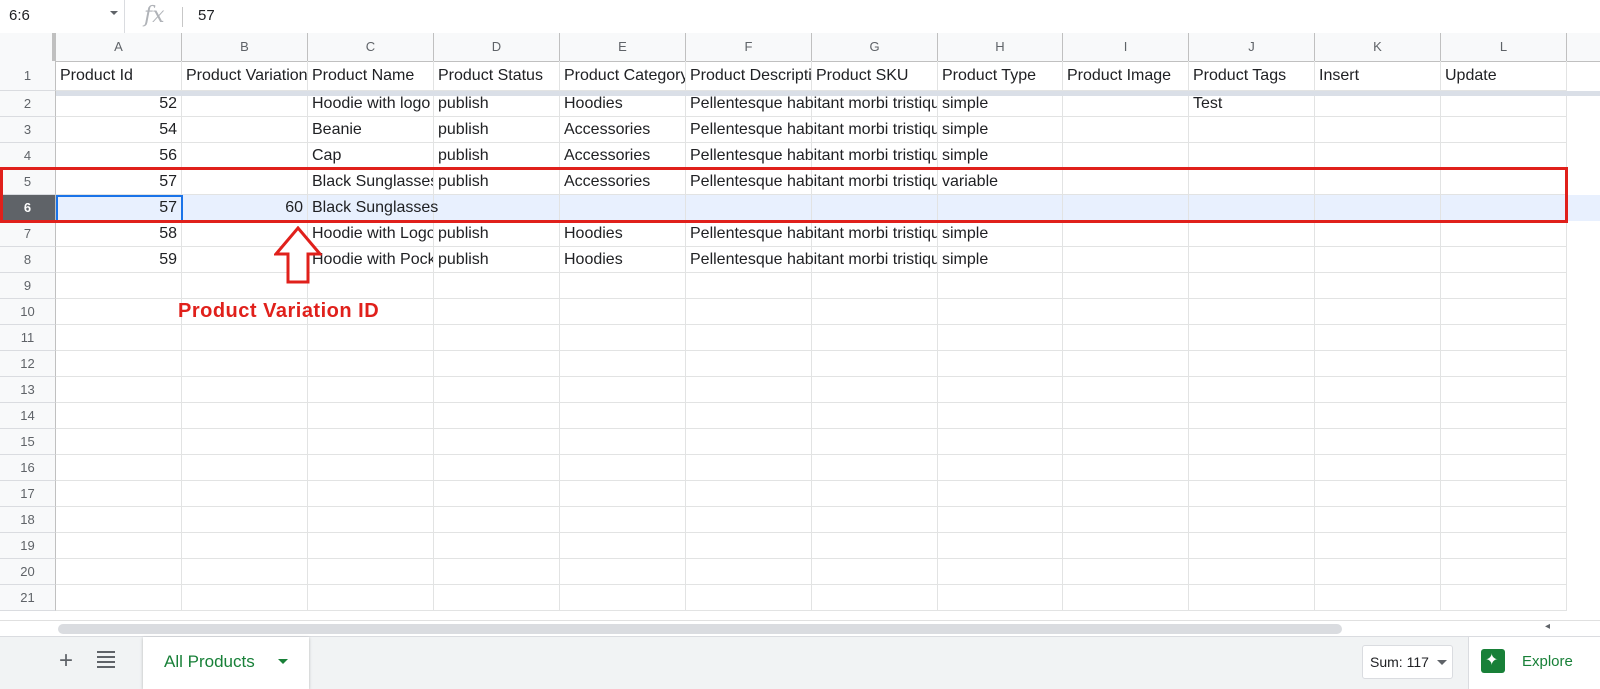 Image resolution: width=1600 pixels, height=689 pixels. Describe the element at coordinates (497, 130) in the screenshot. I see `cell-status: publish` at that location.